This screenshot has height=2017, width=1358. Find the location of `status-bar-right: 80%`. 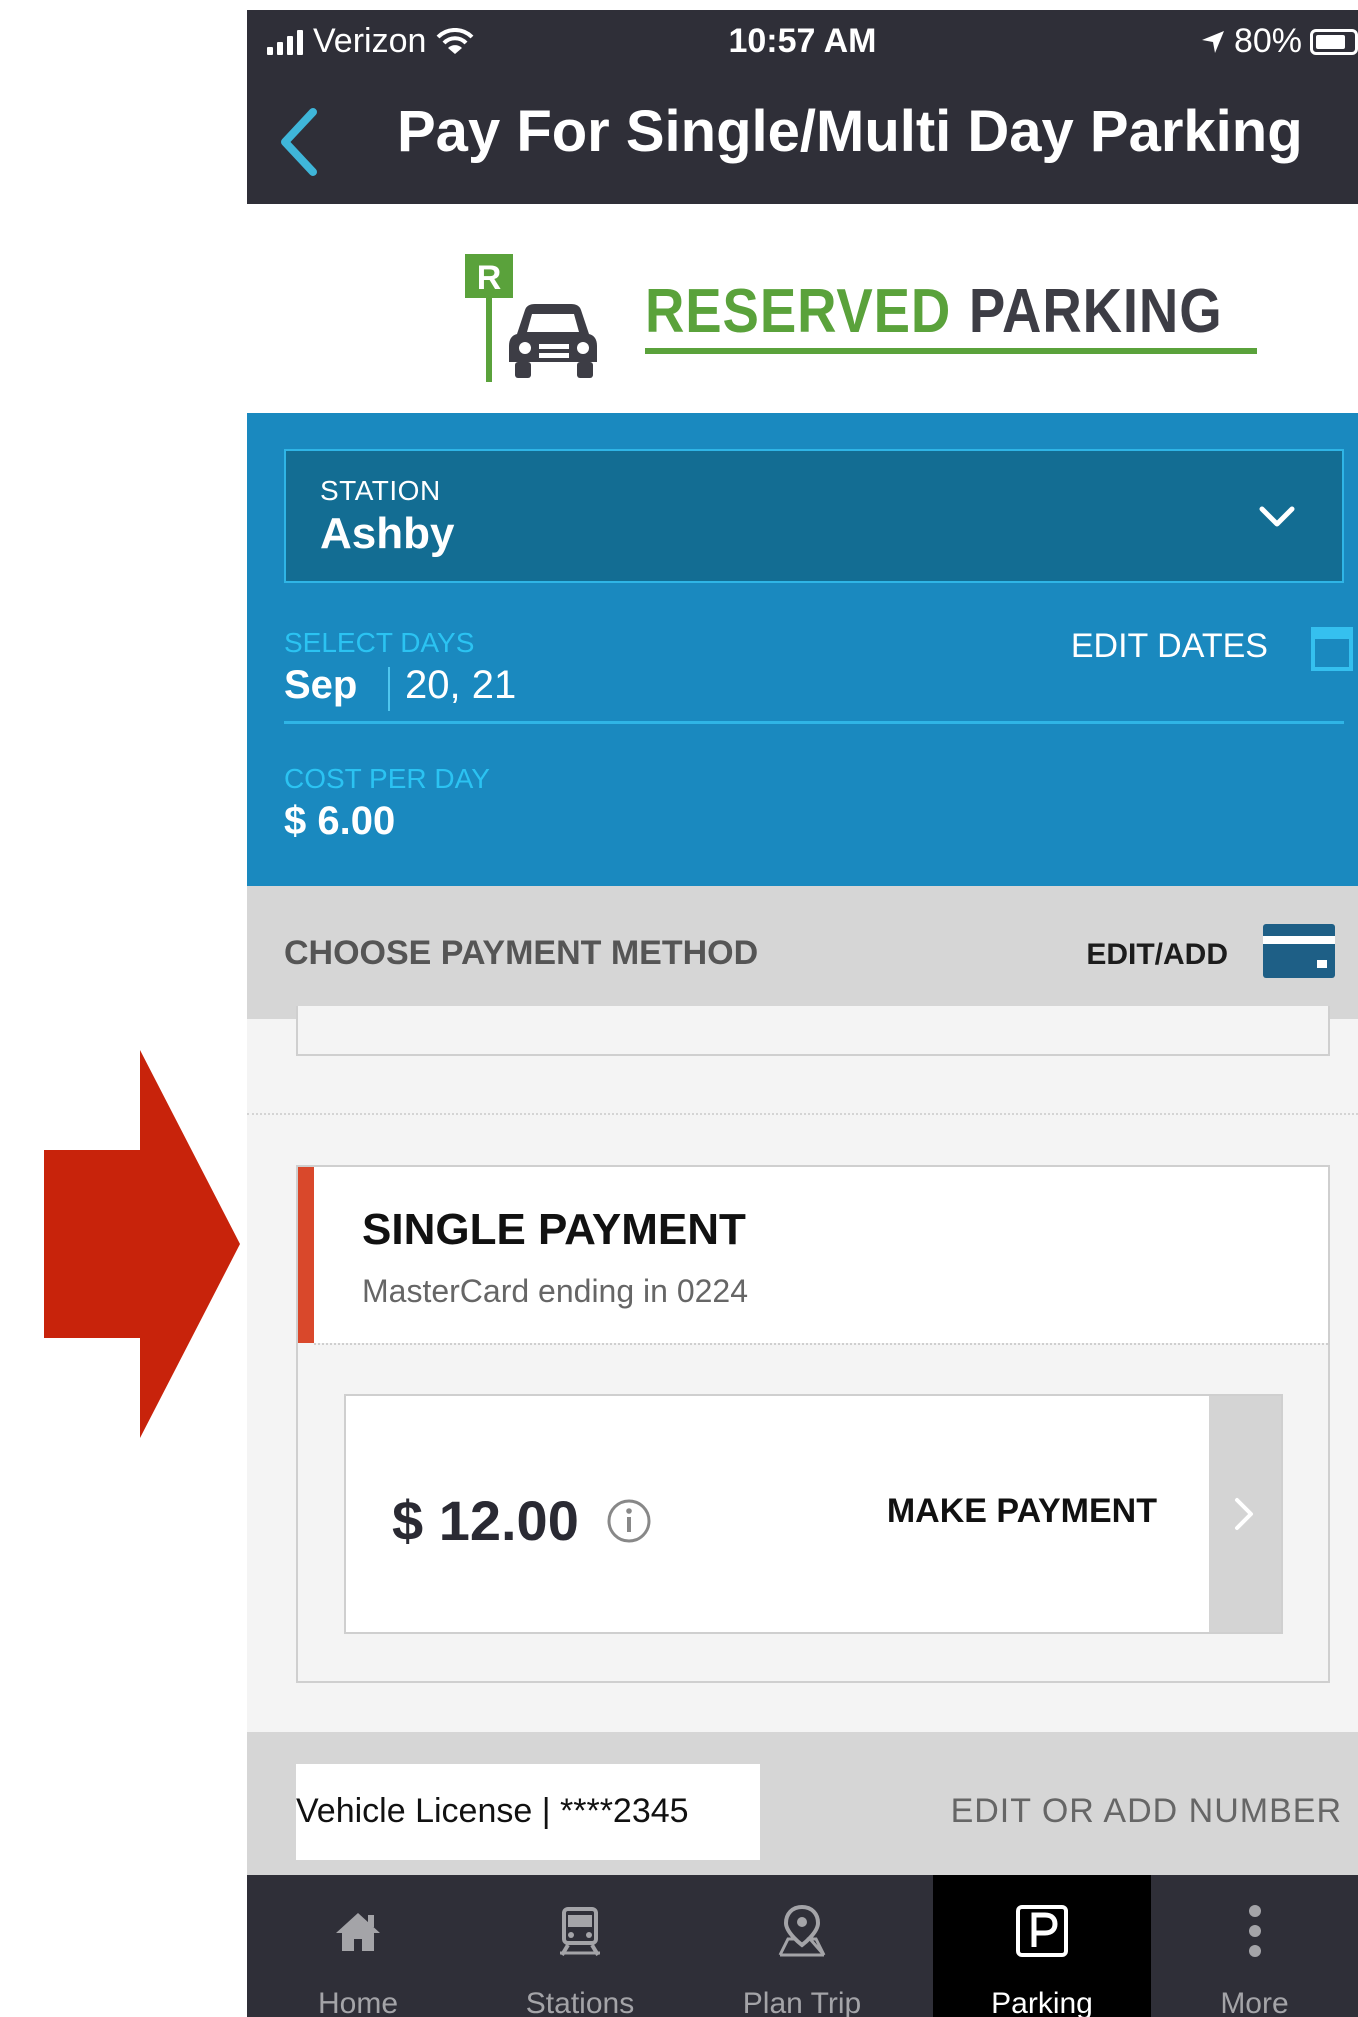

status-bar-right: 80% is located at coordinates (1279, 41).